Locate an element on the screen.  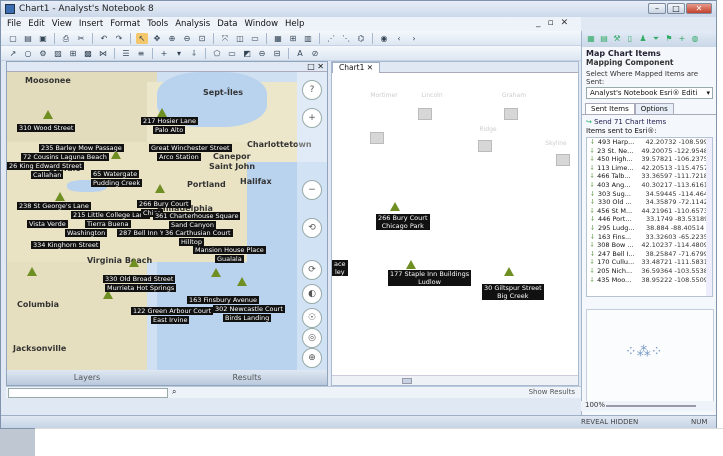
add-point-icon: ⊕ is located at coordinates (312, 358).